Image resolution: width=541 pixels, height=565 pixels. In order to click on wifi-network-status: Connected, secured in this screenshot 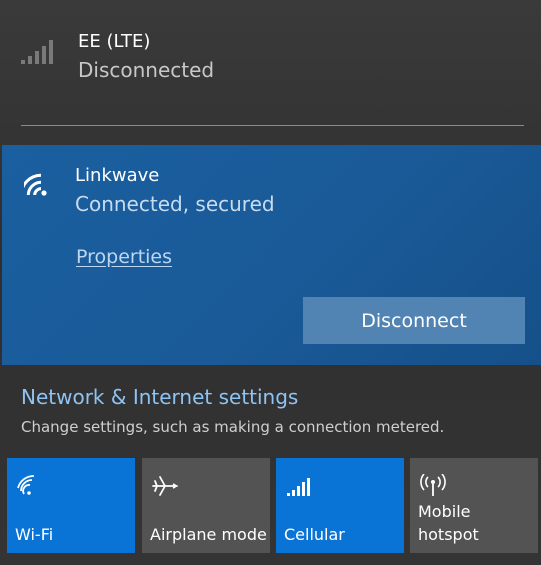, I will do `click(175, 204)`.